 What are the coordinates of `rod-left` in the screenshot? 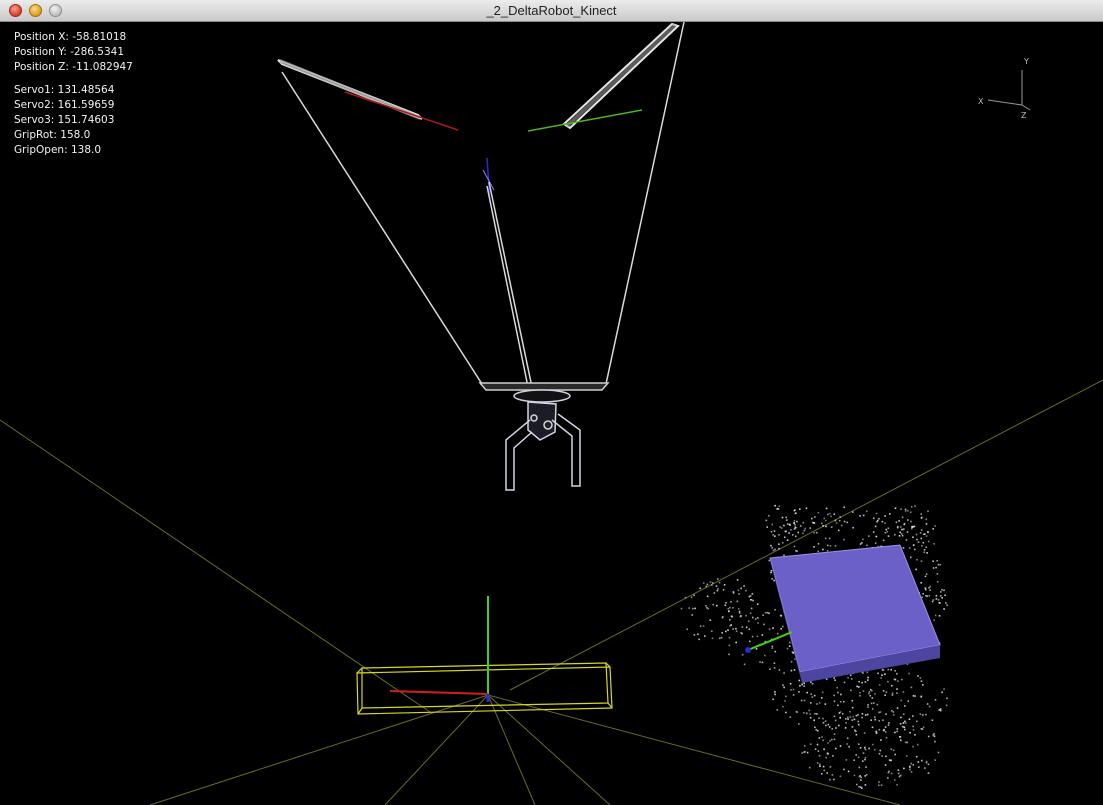 It's located at (382, 228).